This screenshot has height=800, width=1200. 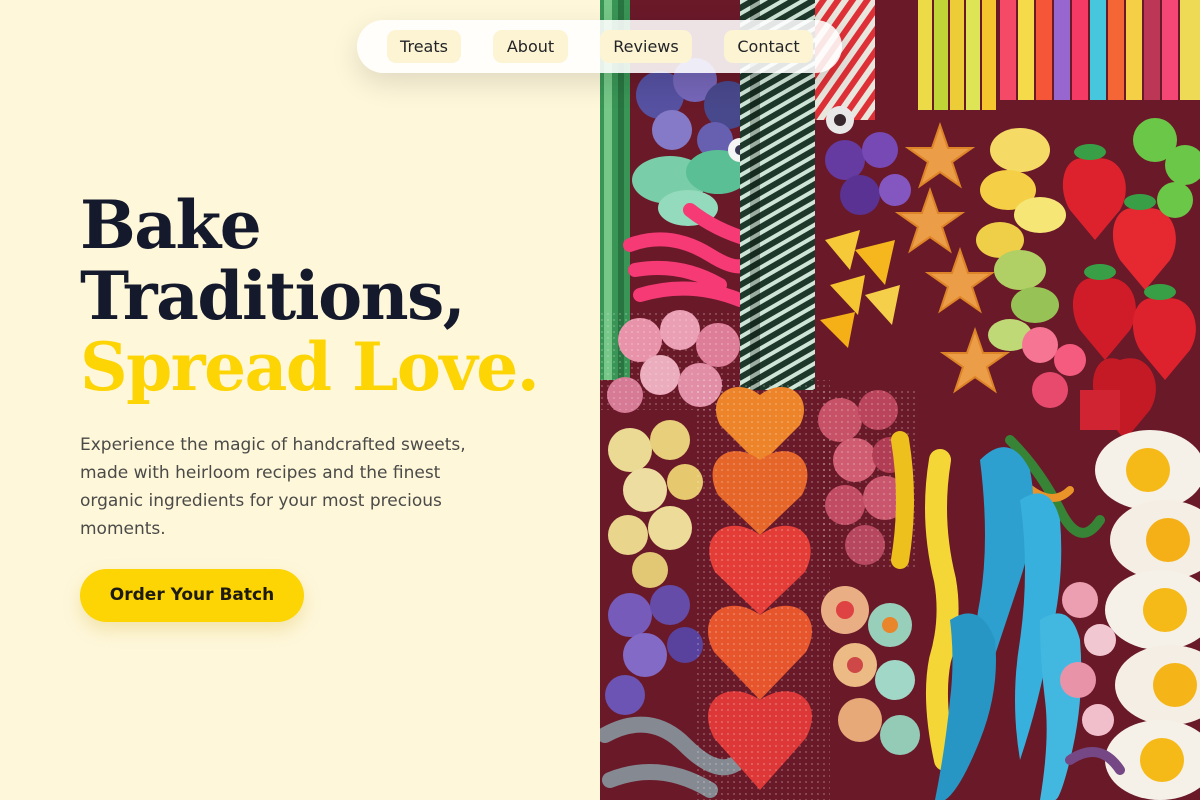 I want to click on headline-line-2: Traditions,, so click(x=273, y=296).